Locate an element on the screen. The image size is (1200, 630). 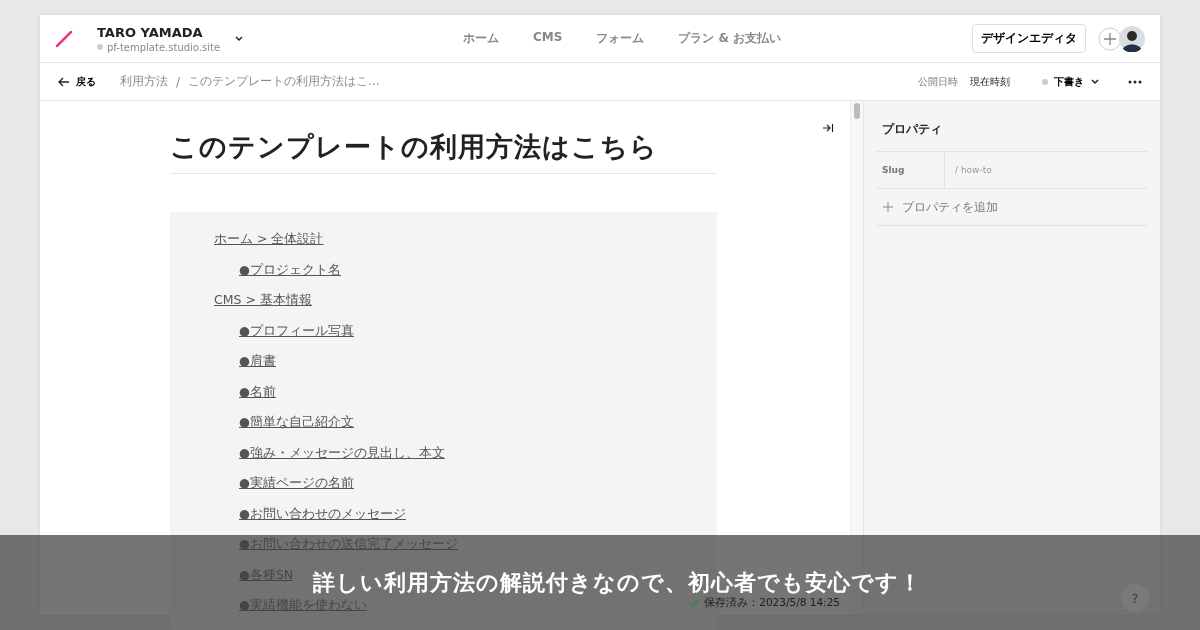
nav-tab: フォーム is located at coordinates (620, 38).